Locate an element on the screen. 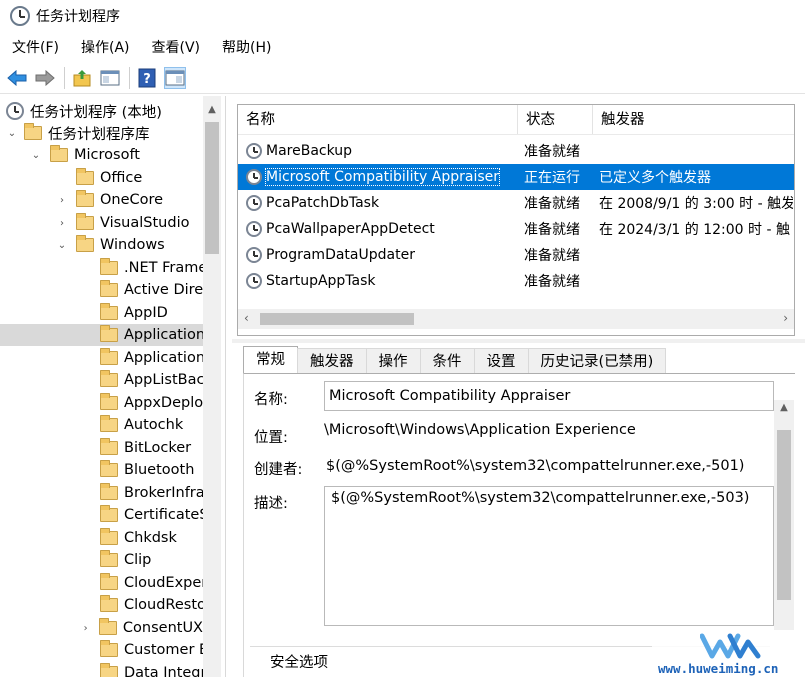  column-header-status: 状态 is located at coordinates (555, 119).